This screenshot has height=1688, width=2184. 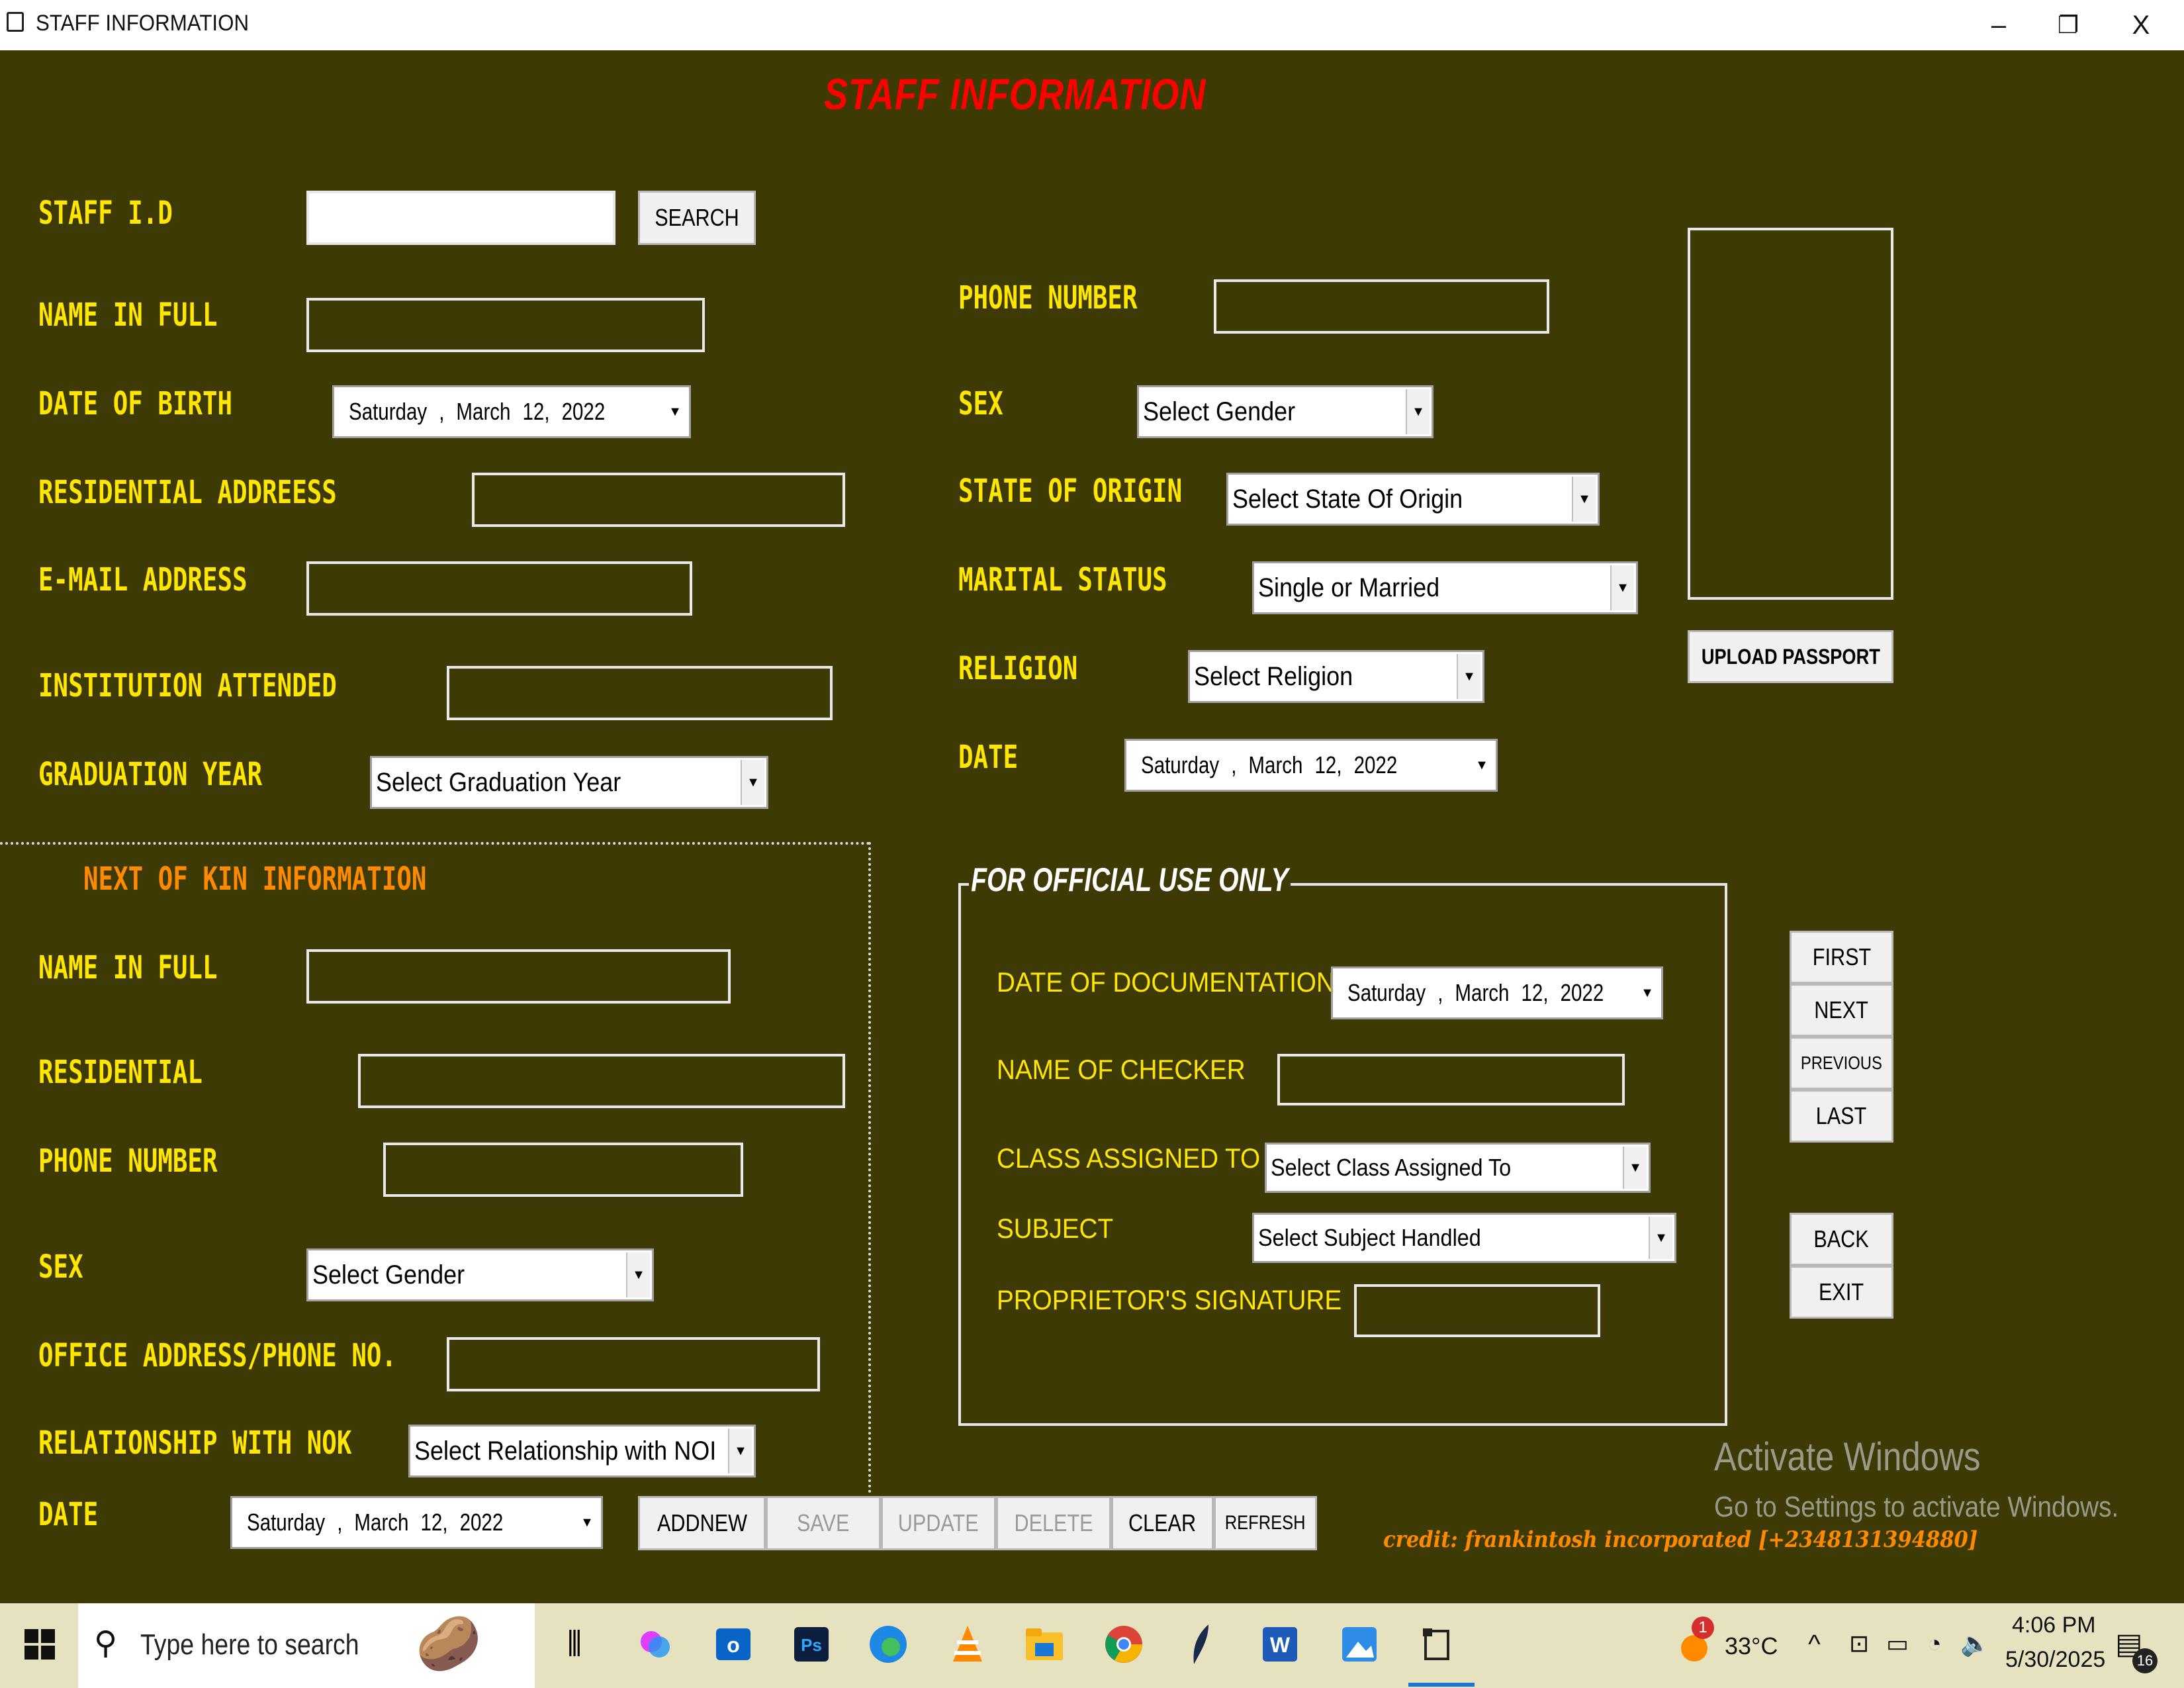 I want to click on edge-icon, so click(x=888, y=1644).